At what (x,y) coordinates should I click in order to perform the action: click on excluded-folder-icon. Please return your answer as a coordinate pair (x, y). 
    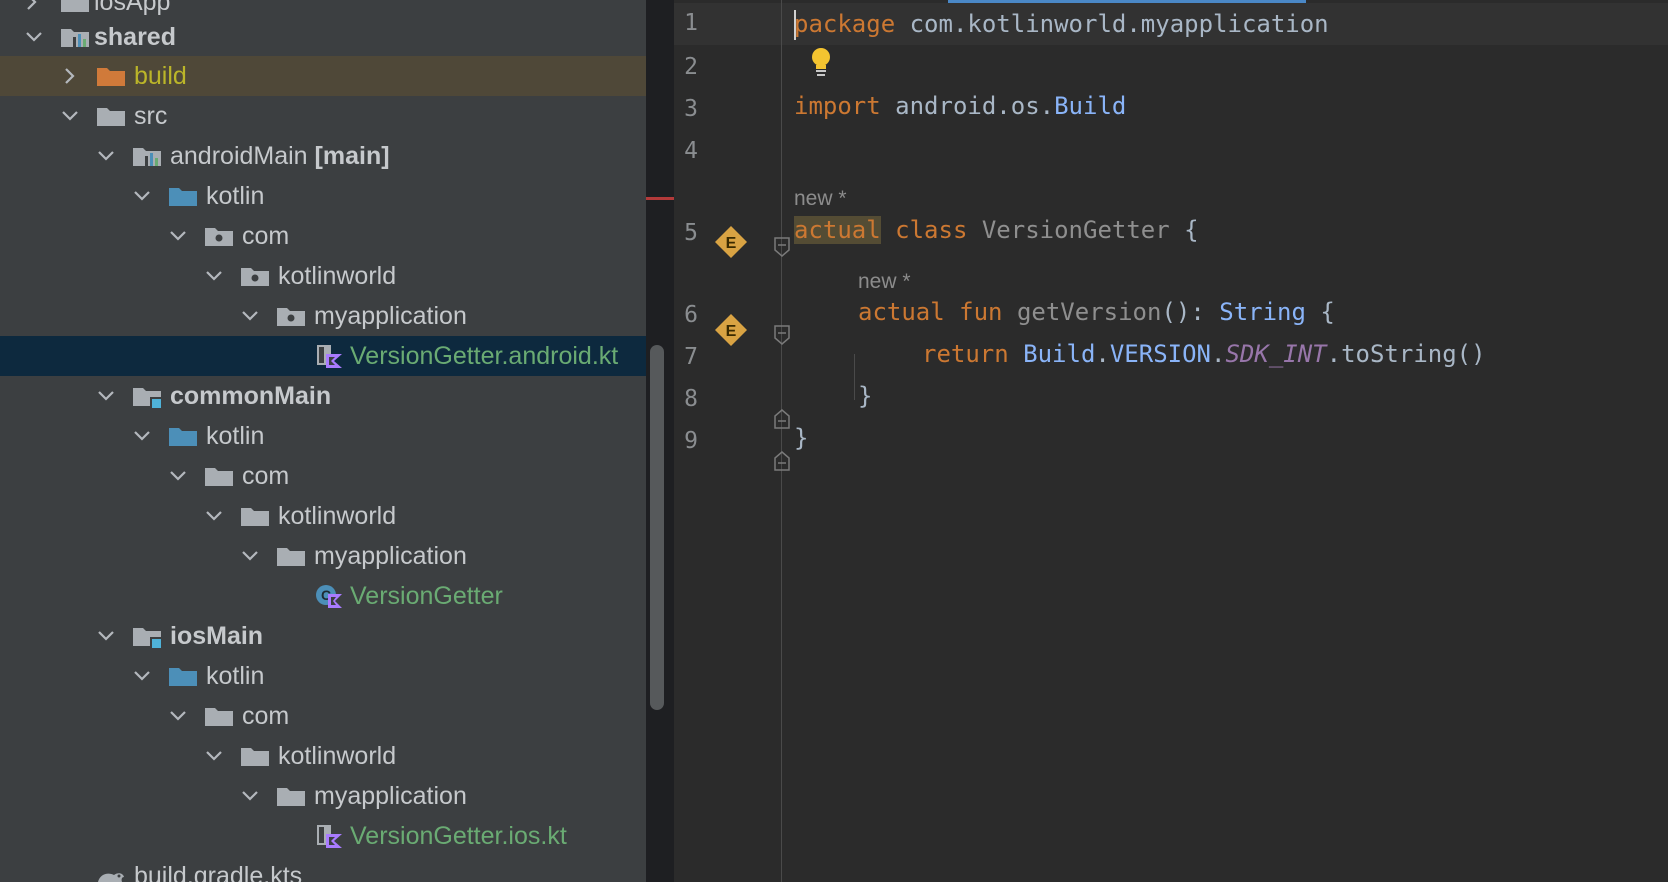
    Looking at the image, I should click on (111, 76).